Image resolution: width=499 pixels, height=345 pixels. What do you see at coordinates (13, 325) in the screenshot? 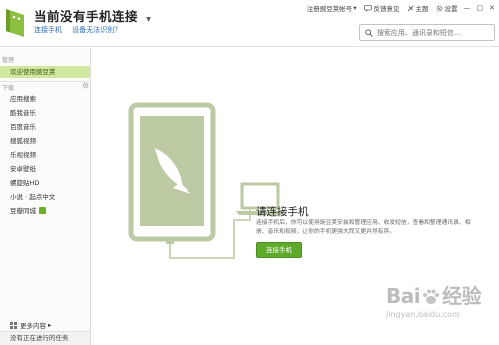
I see `grid-icon` at bounding box center [13, 325].